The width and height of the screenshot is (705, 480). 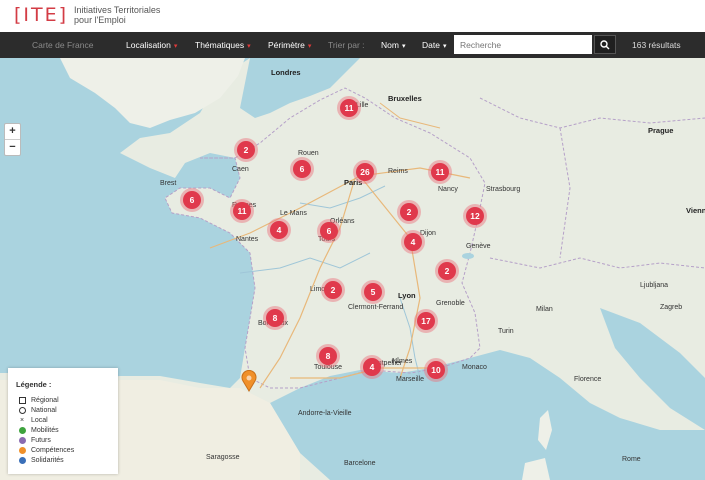 What do you see at coordinates (308, 153) in the screenshot?
I see `map-label: Rouen` at bounding box center [308, 153].